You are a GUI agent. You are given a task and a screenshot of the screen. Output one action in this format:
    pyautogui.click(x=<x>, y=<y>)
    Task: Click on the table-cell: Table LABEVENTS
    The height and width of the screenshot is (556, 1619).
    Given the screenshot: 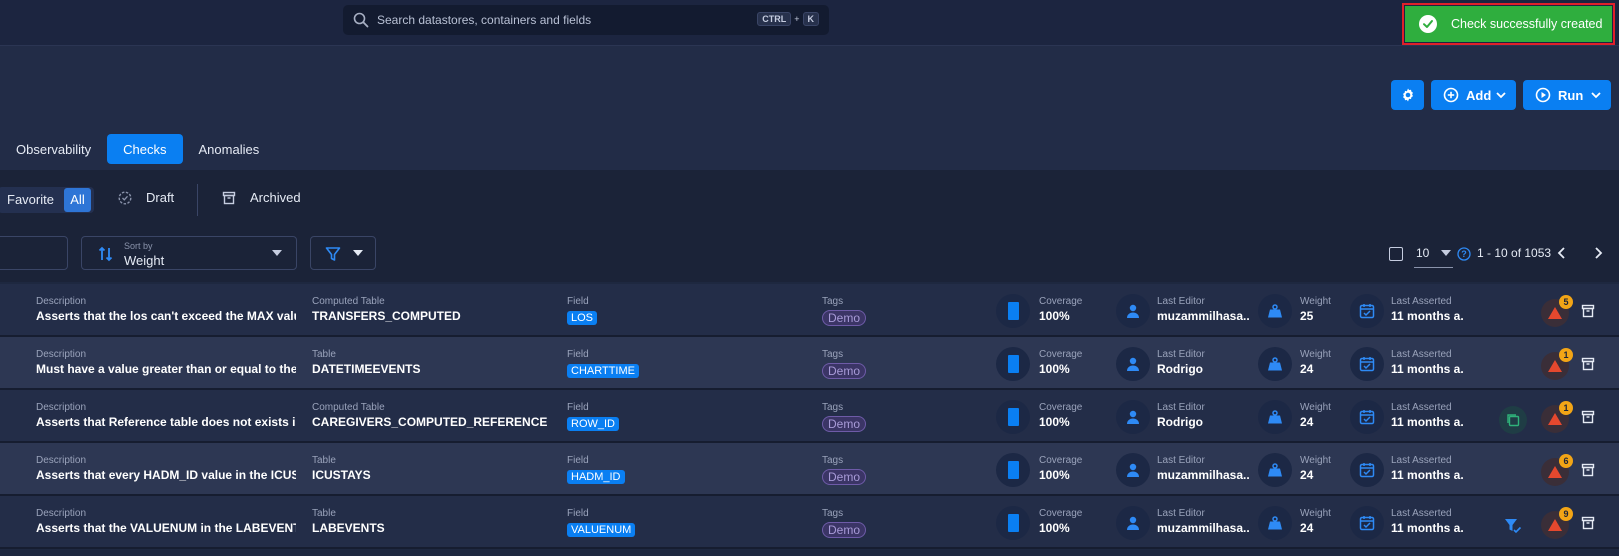 What is the action you would take?
    pyautogui.click(x=432, y=521)
    